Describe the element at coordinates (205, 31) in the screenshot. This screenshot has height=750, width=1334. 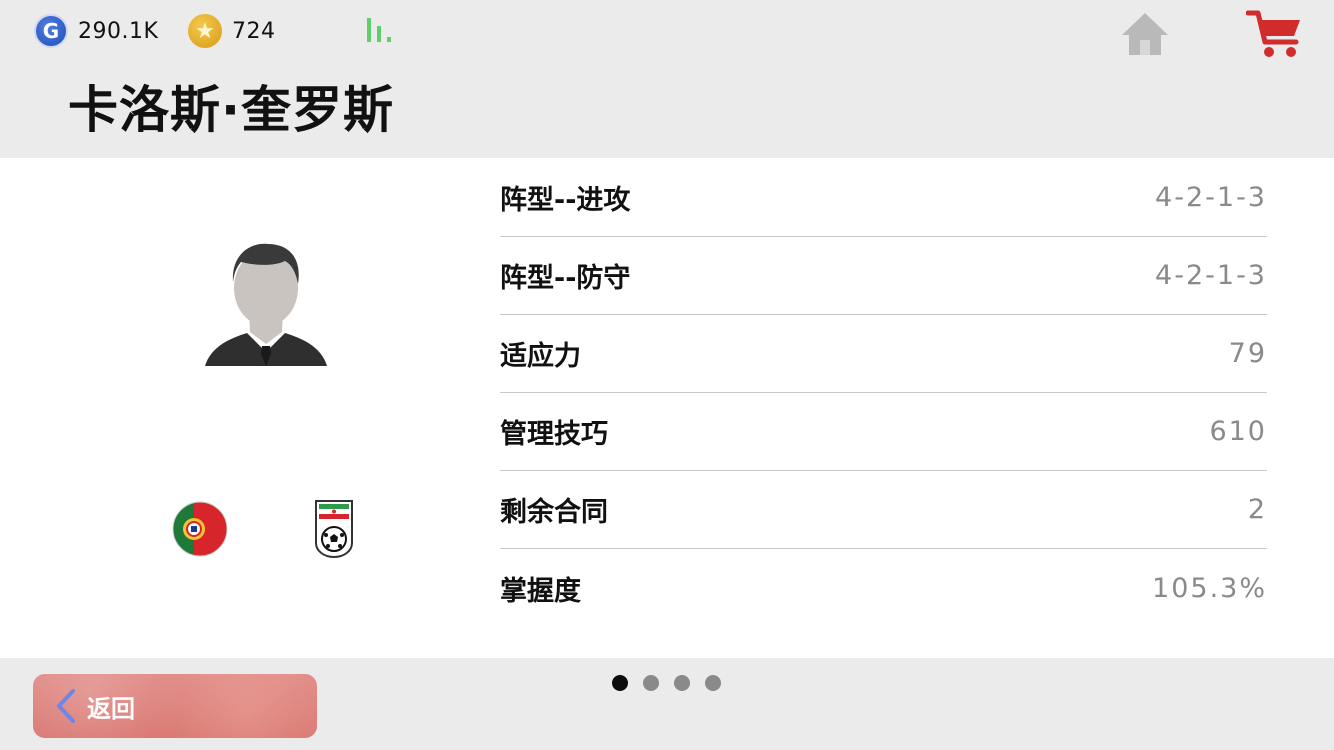
I see `star-coin-icon: ★` at that location.